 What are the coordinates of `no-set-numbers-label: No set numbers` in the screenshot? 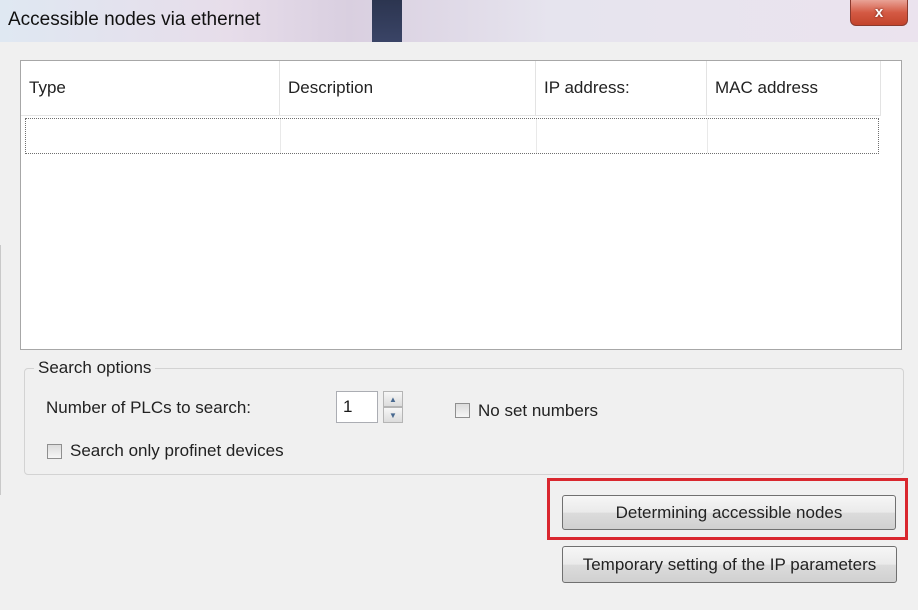 It's located at (538, 410).